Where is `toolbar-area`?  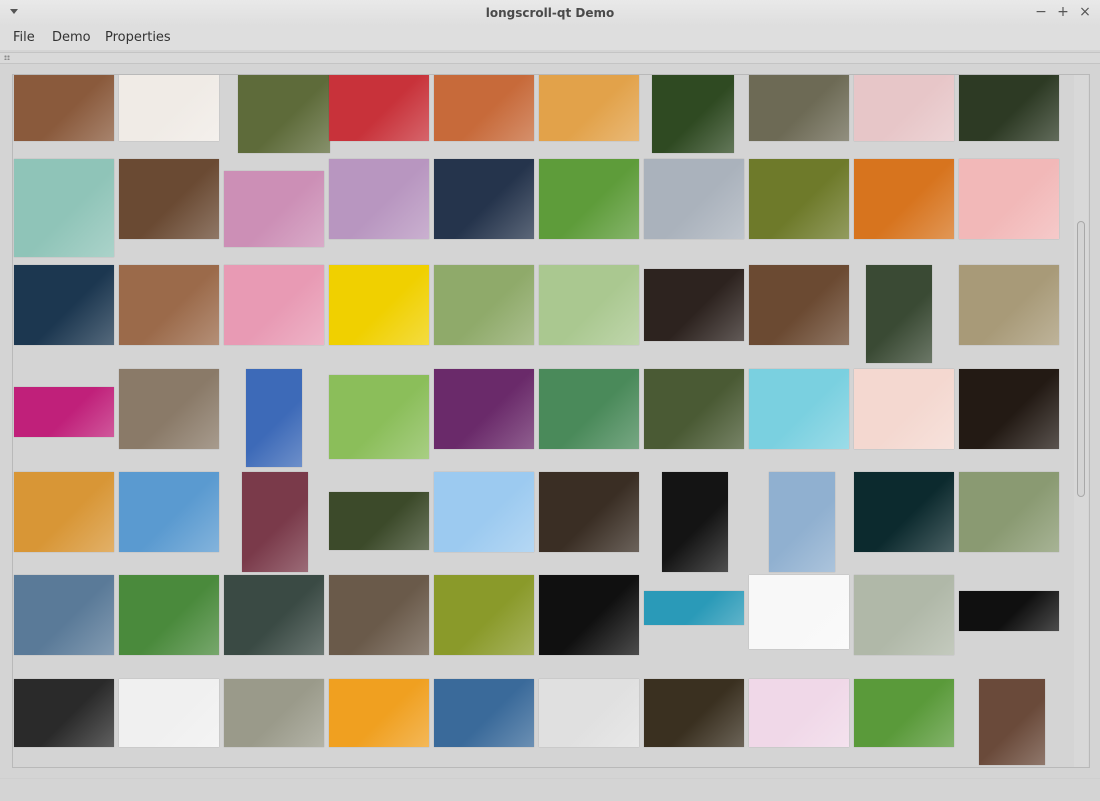 toolbar-area is located at coordinates (550, 58).